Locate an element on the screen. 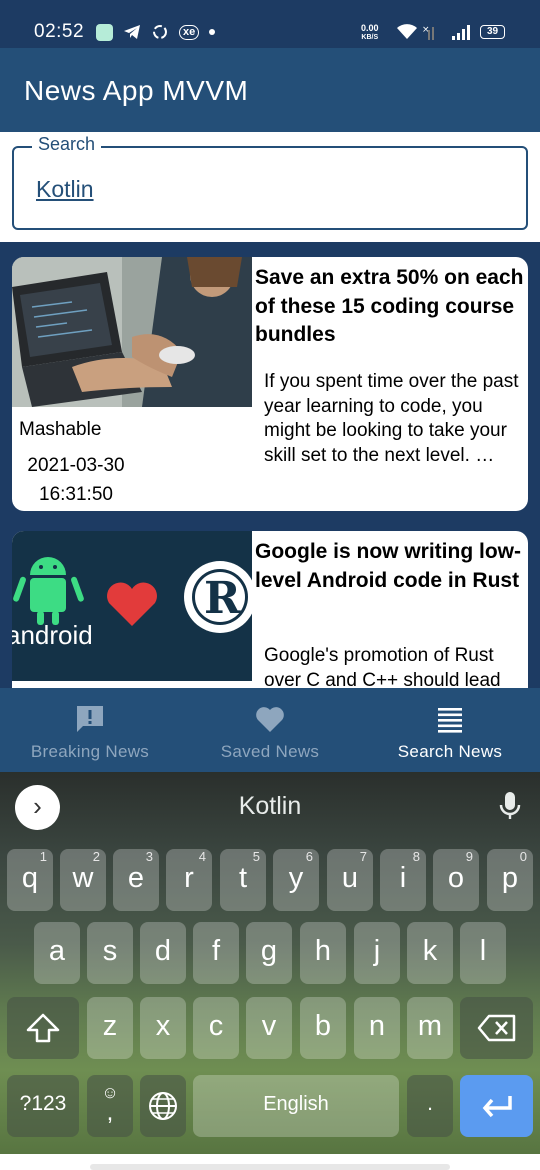 This screenshot has height=1170, width=540. network-speed-unit: KB/S is located at coordinates (370, 37).